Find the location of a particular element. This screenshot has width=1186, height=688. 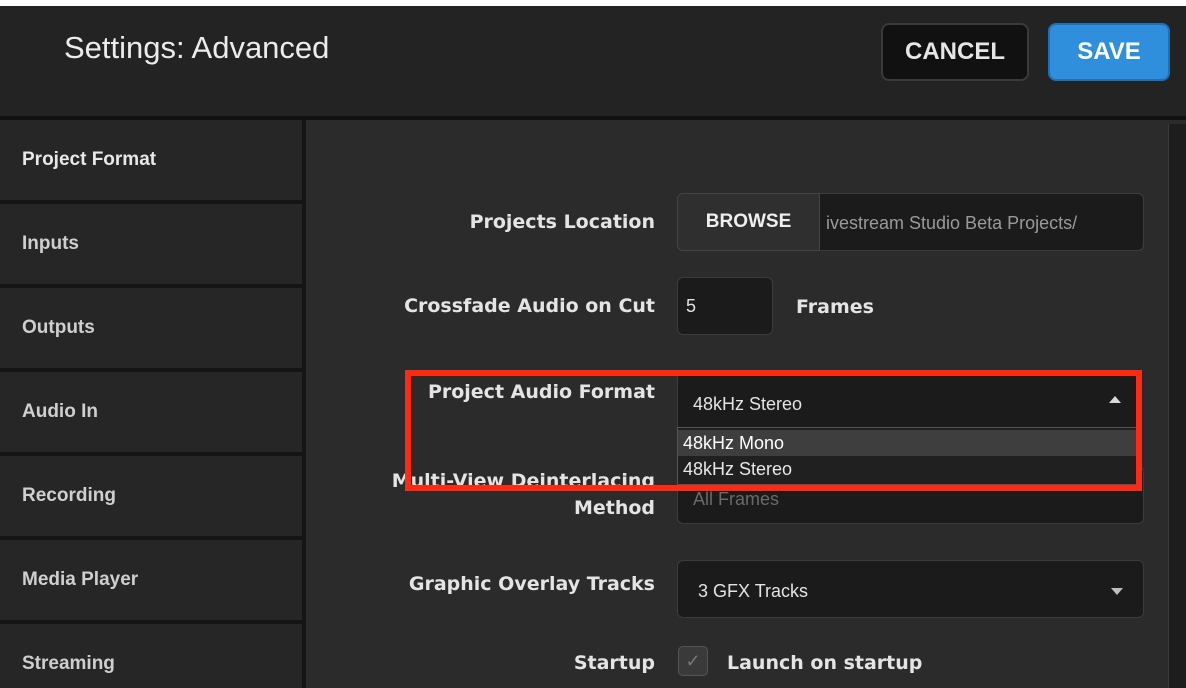

save-button: SAVE is located at coordinates (1109, 52).